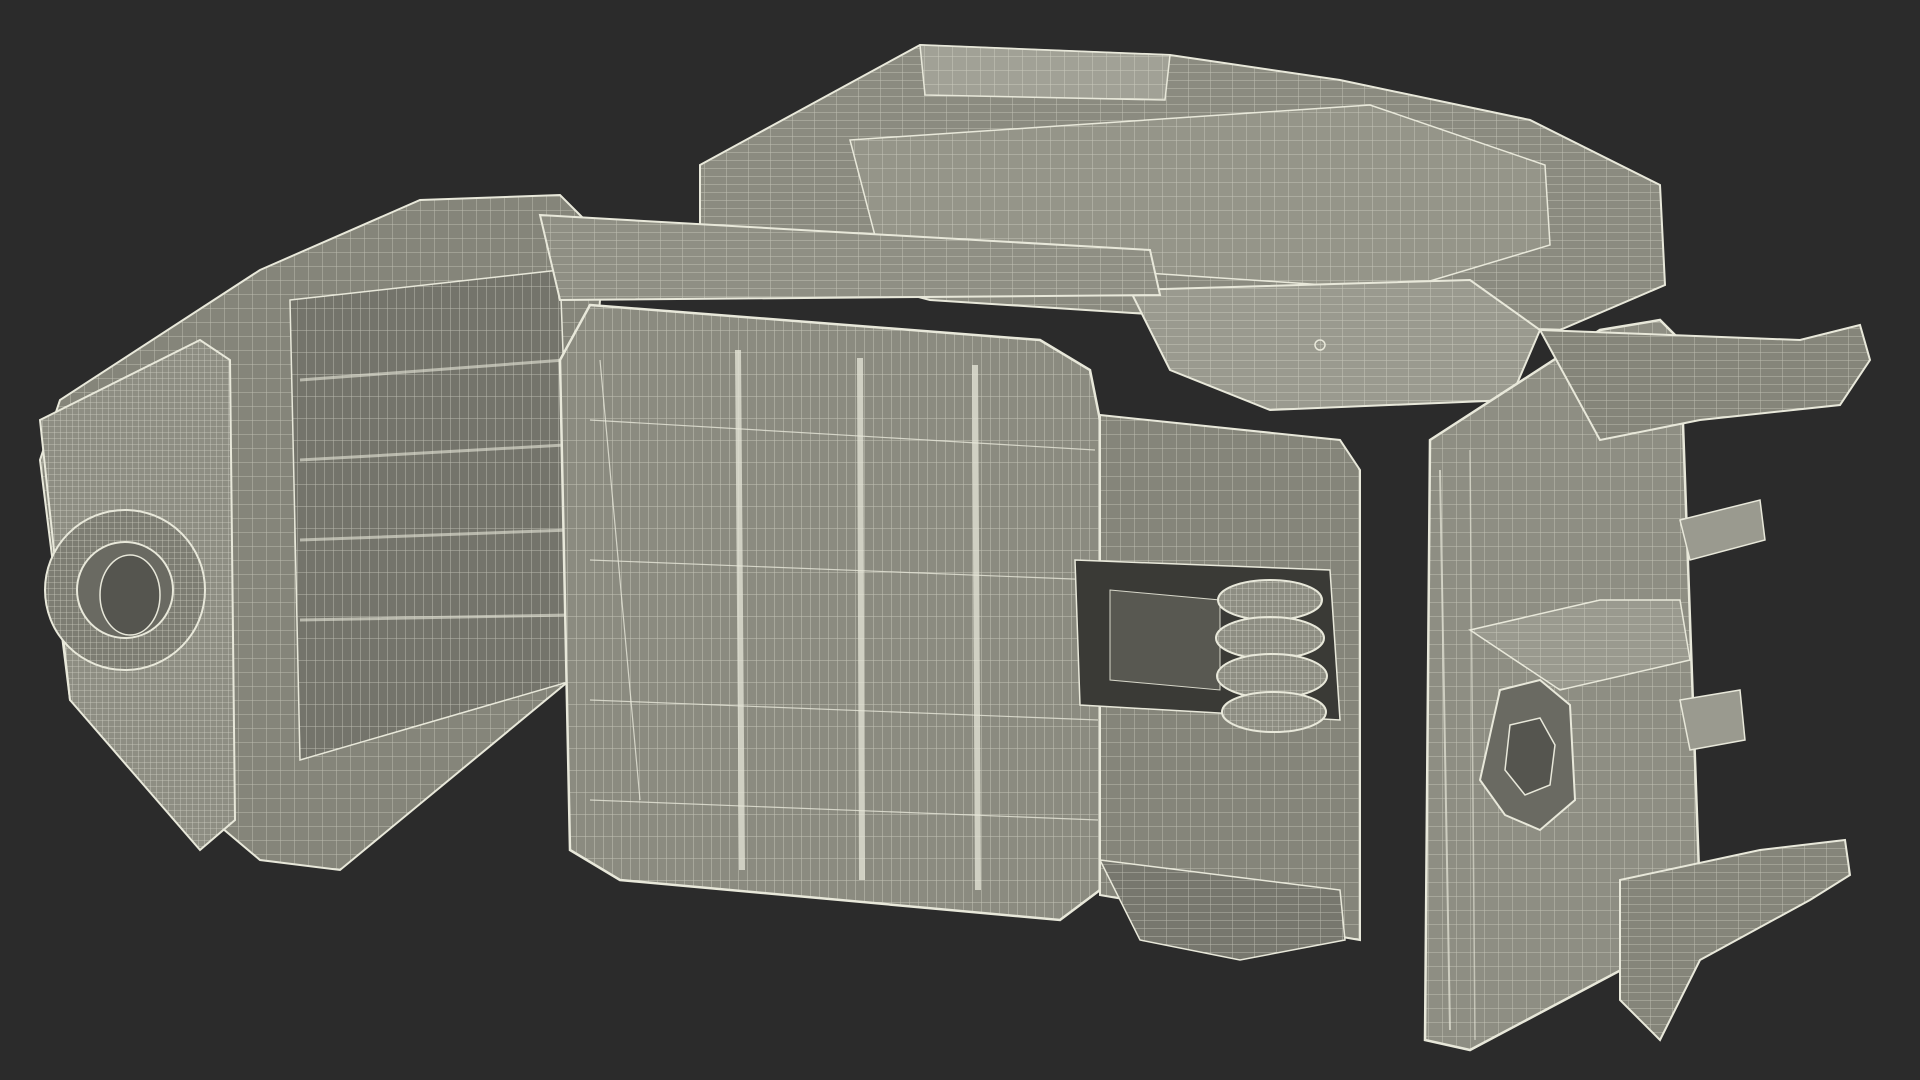  I want to click on bore-hole-icon, so click(130, 595).